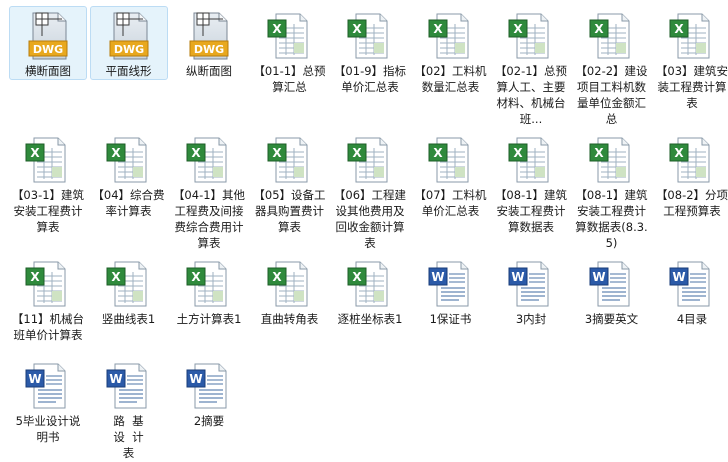  What do you see at coordinates (209, 421) in the screenshot?
I see `file-name-label: 2摘要` at bounding box center [209, 421].